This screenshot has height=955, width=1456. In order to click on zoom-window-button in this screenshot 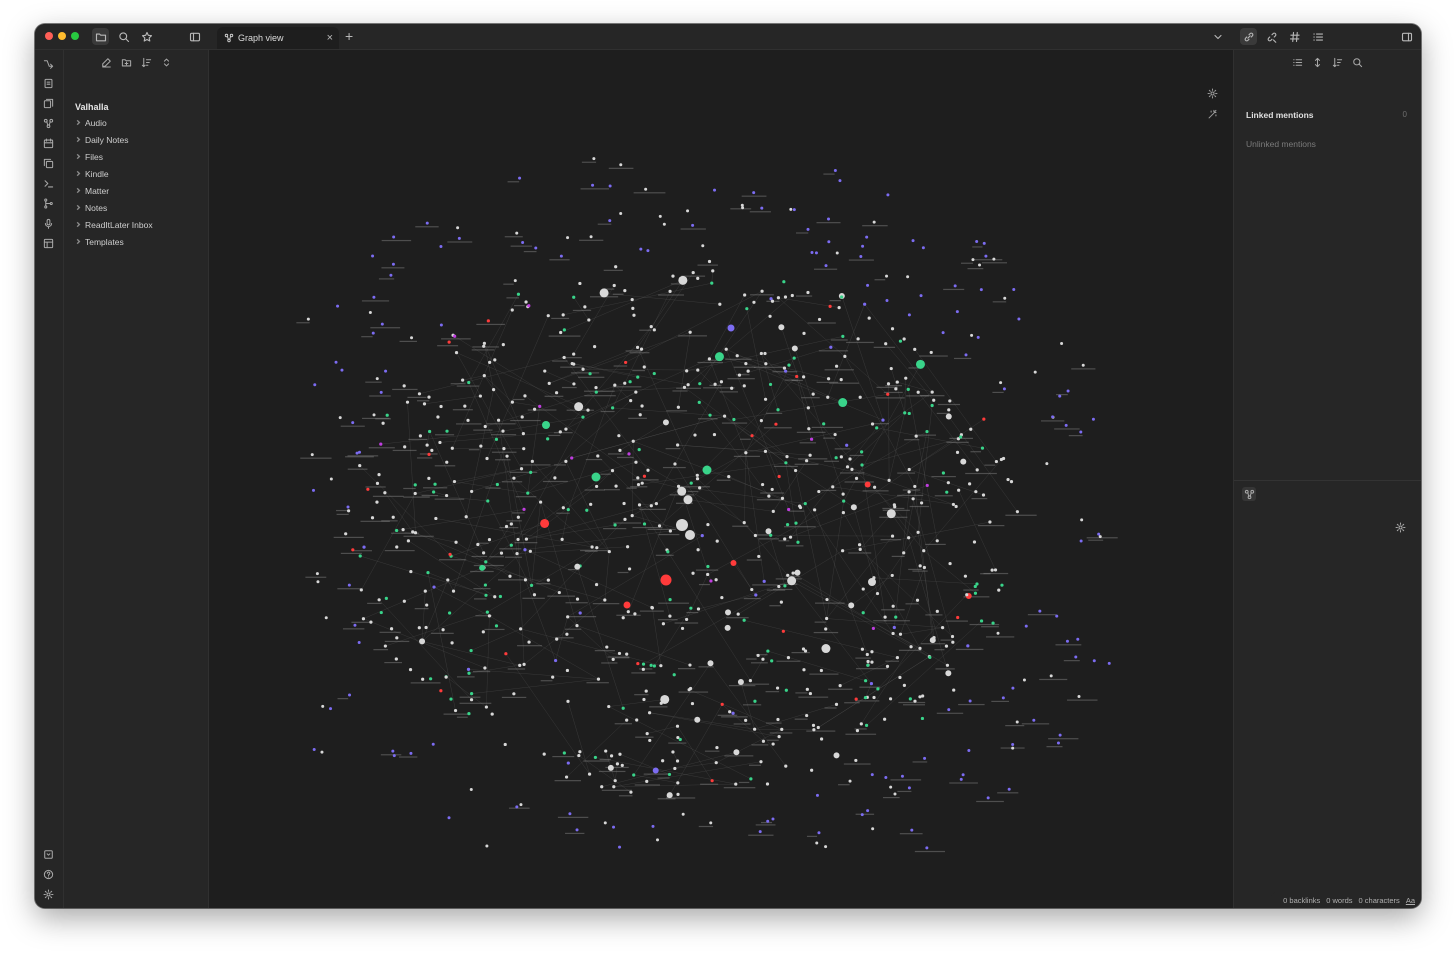, I will do `click(75, 36)`.